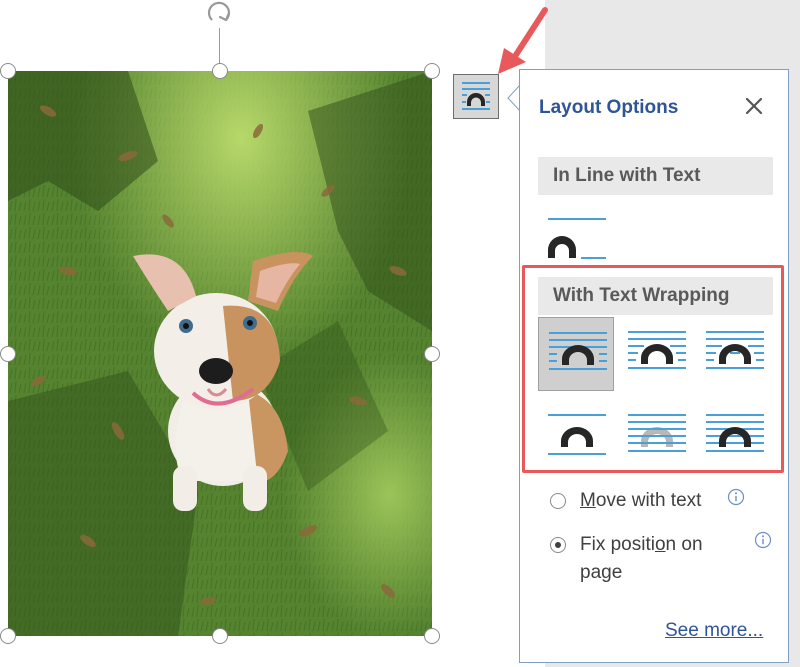 This screenshot has height=667, width=800. What do you see at coordinates (220, 71) in the screenshot?
I see `resize-handle-top` at bounding box center [220, 71].